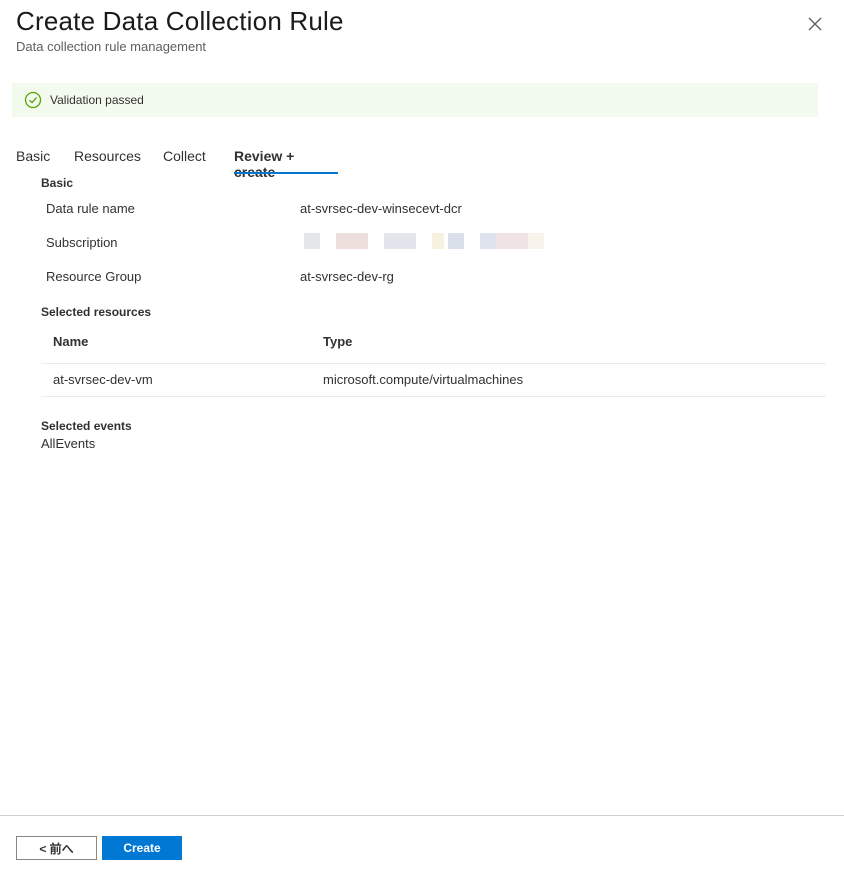  Describe the element at coordinates (198, 158) in the screenshot. I see `tab-collect: Collect` at that location.